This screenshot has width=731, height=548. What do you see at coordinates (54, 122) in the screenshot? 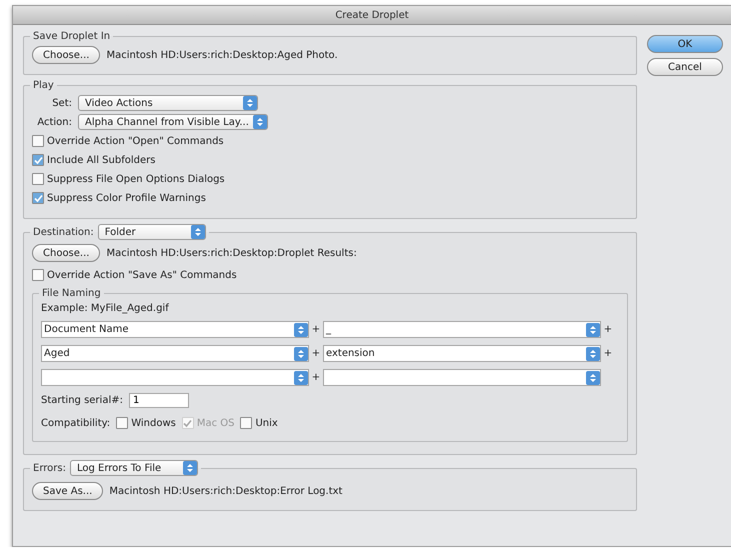
I see `field-label: Action:` at bounding box center [54, 122].